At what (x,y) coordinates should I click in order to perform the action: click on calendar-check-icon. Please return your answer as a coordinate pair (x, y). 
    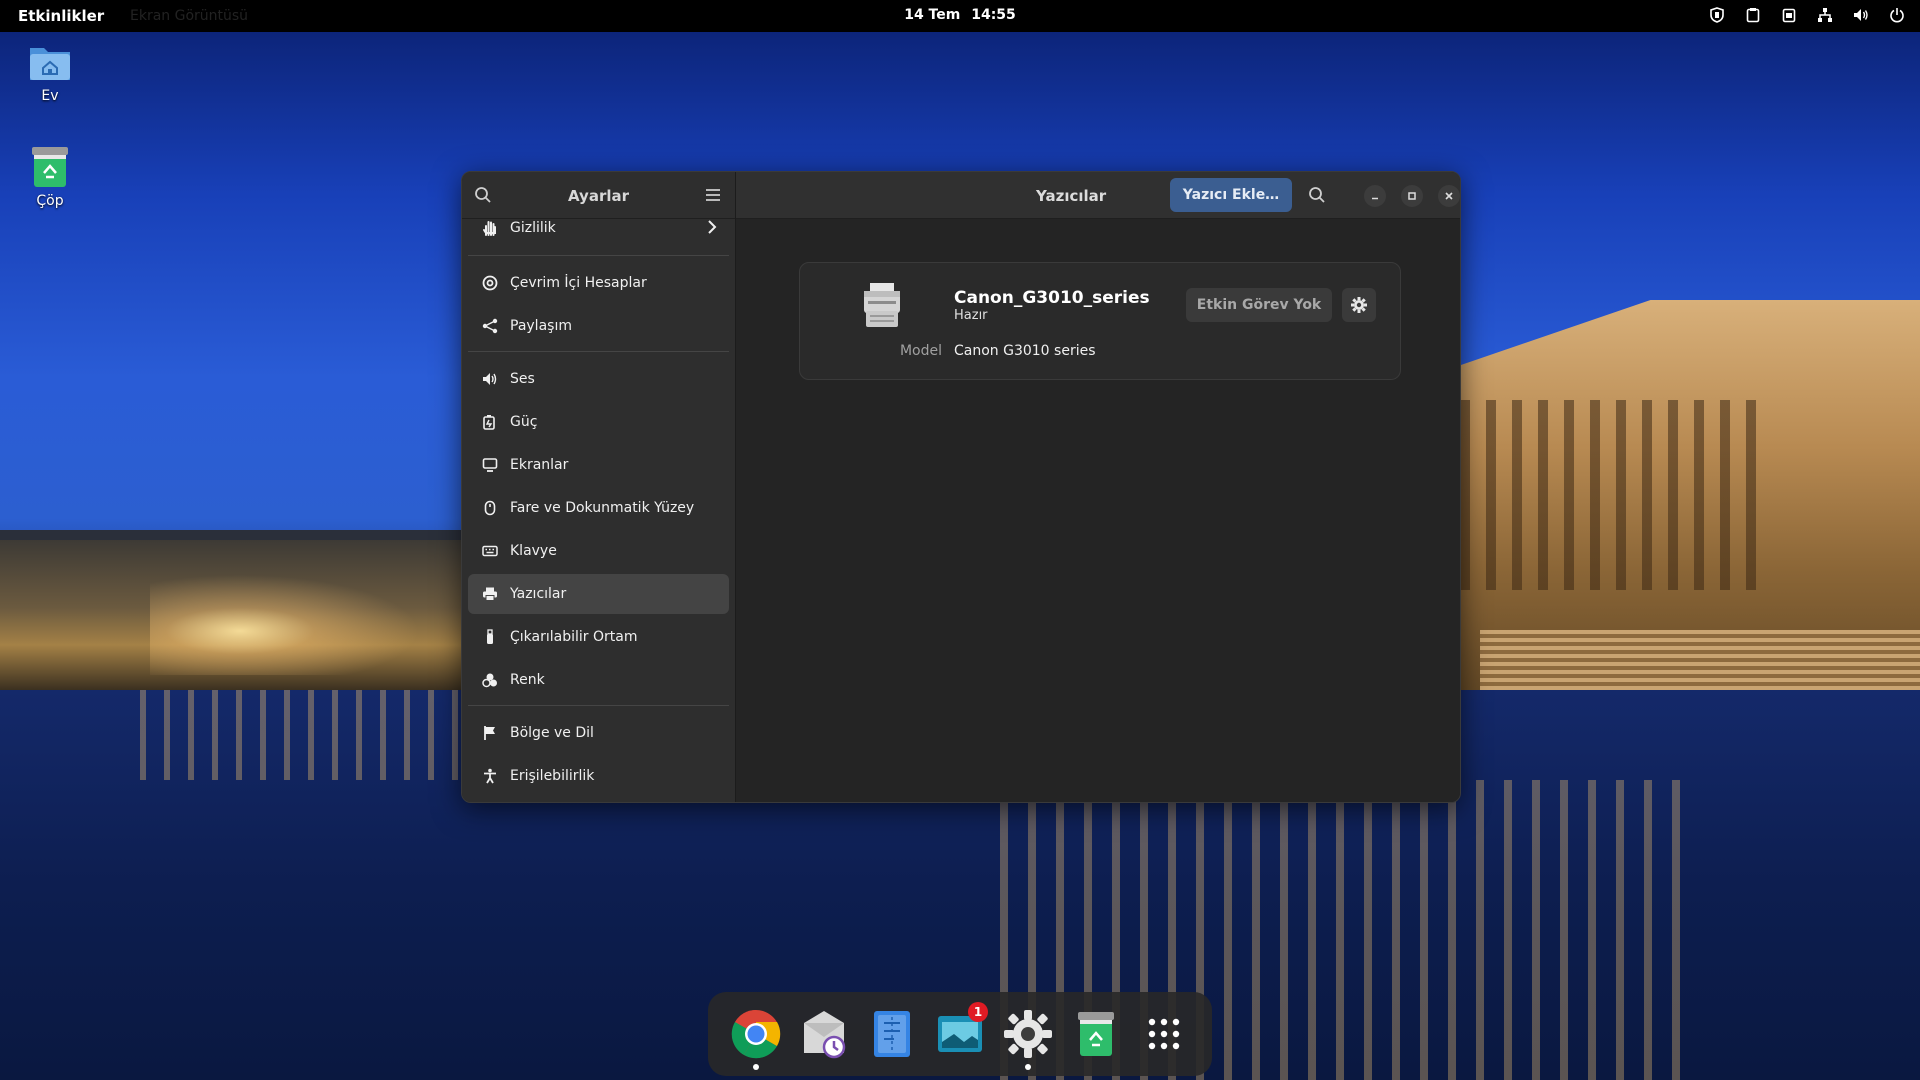
    Looking at the image, I should click on (1789, 15).